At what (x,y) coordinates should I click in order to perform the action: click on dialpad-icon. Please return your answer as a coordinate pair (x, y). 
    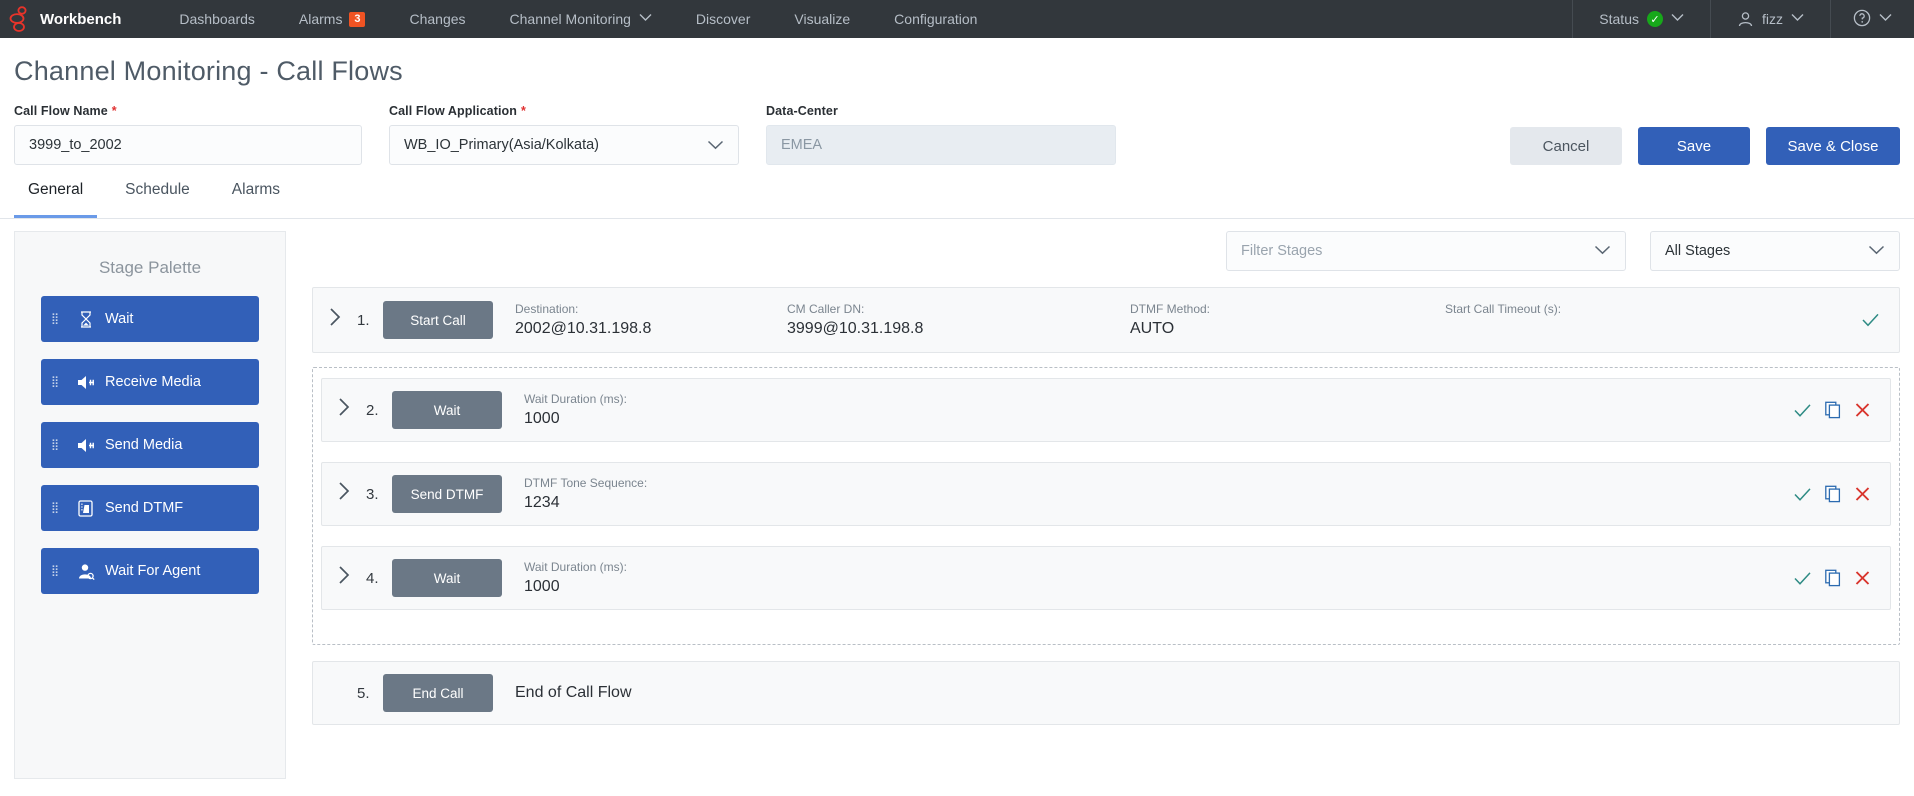
    Looking at the image, I should click on (86, 508).